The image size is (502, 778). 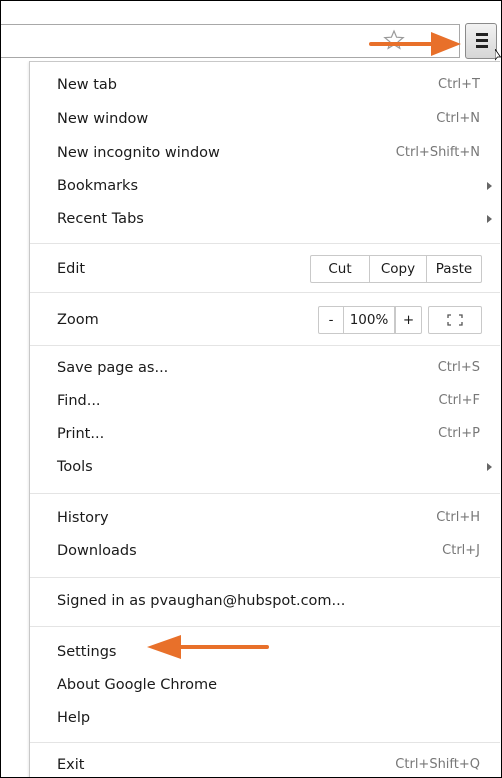 I want to click on menu-item-recent-tabs: Recent Tabs, so click(x=274, y=219).